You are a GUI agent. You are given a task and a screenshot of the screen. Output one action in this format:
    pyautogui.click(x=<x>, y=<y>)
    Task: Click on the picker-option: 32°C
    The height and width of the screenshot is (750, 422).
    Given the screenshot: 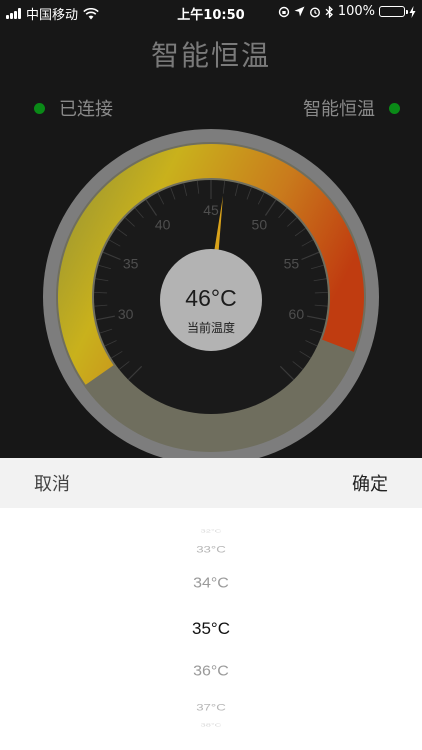 What is the action you would take?
    pyautogui.click(x=211, y=531)
    